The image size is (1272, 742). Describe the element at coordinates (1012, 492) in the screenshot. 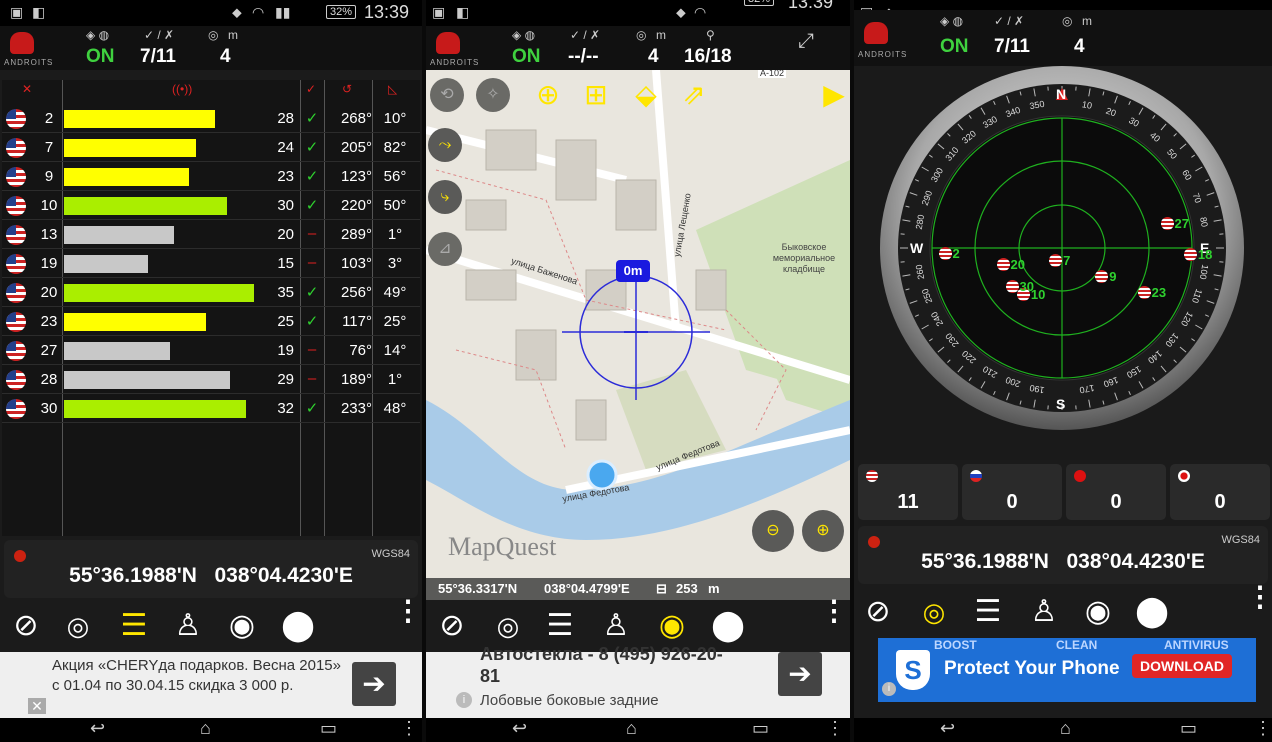

I see `glonass-count-cell: 0` at that location.